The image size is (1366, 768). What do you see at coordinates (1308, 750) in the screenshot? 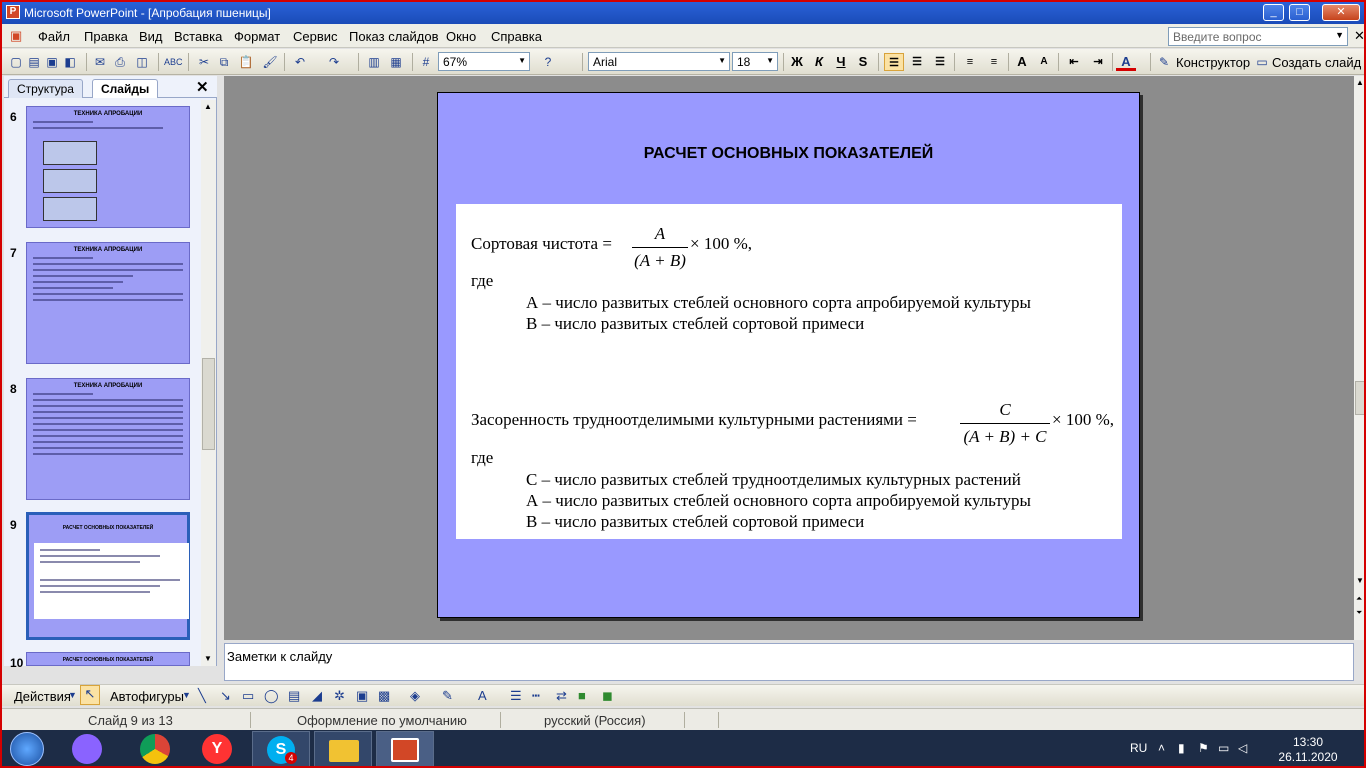
I see `clock: 13:30 26.11.2020` at bounding box center [1308, 750].